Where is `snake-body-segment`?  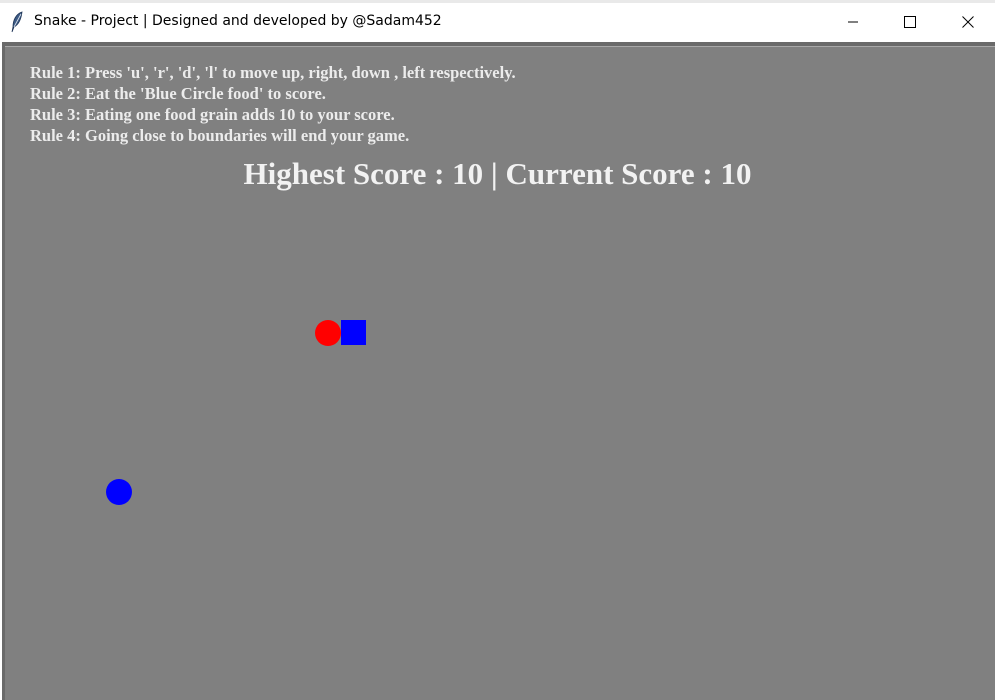 snake-body-segment is located at coordinates (353, 332).